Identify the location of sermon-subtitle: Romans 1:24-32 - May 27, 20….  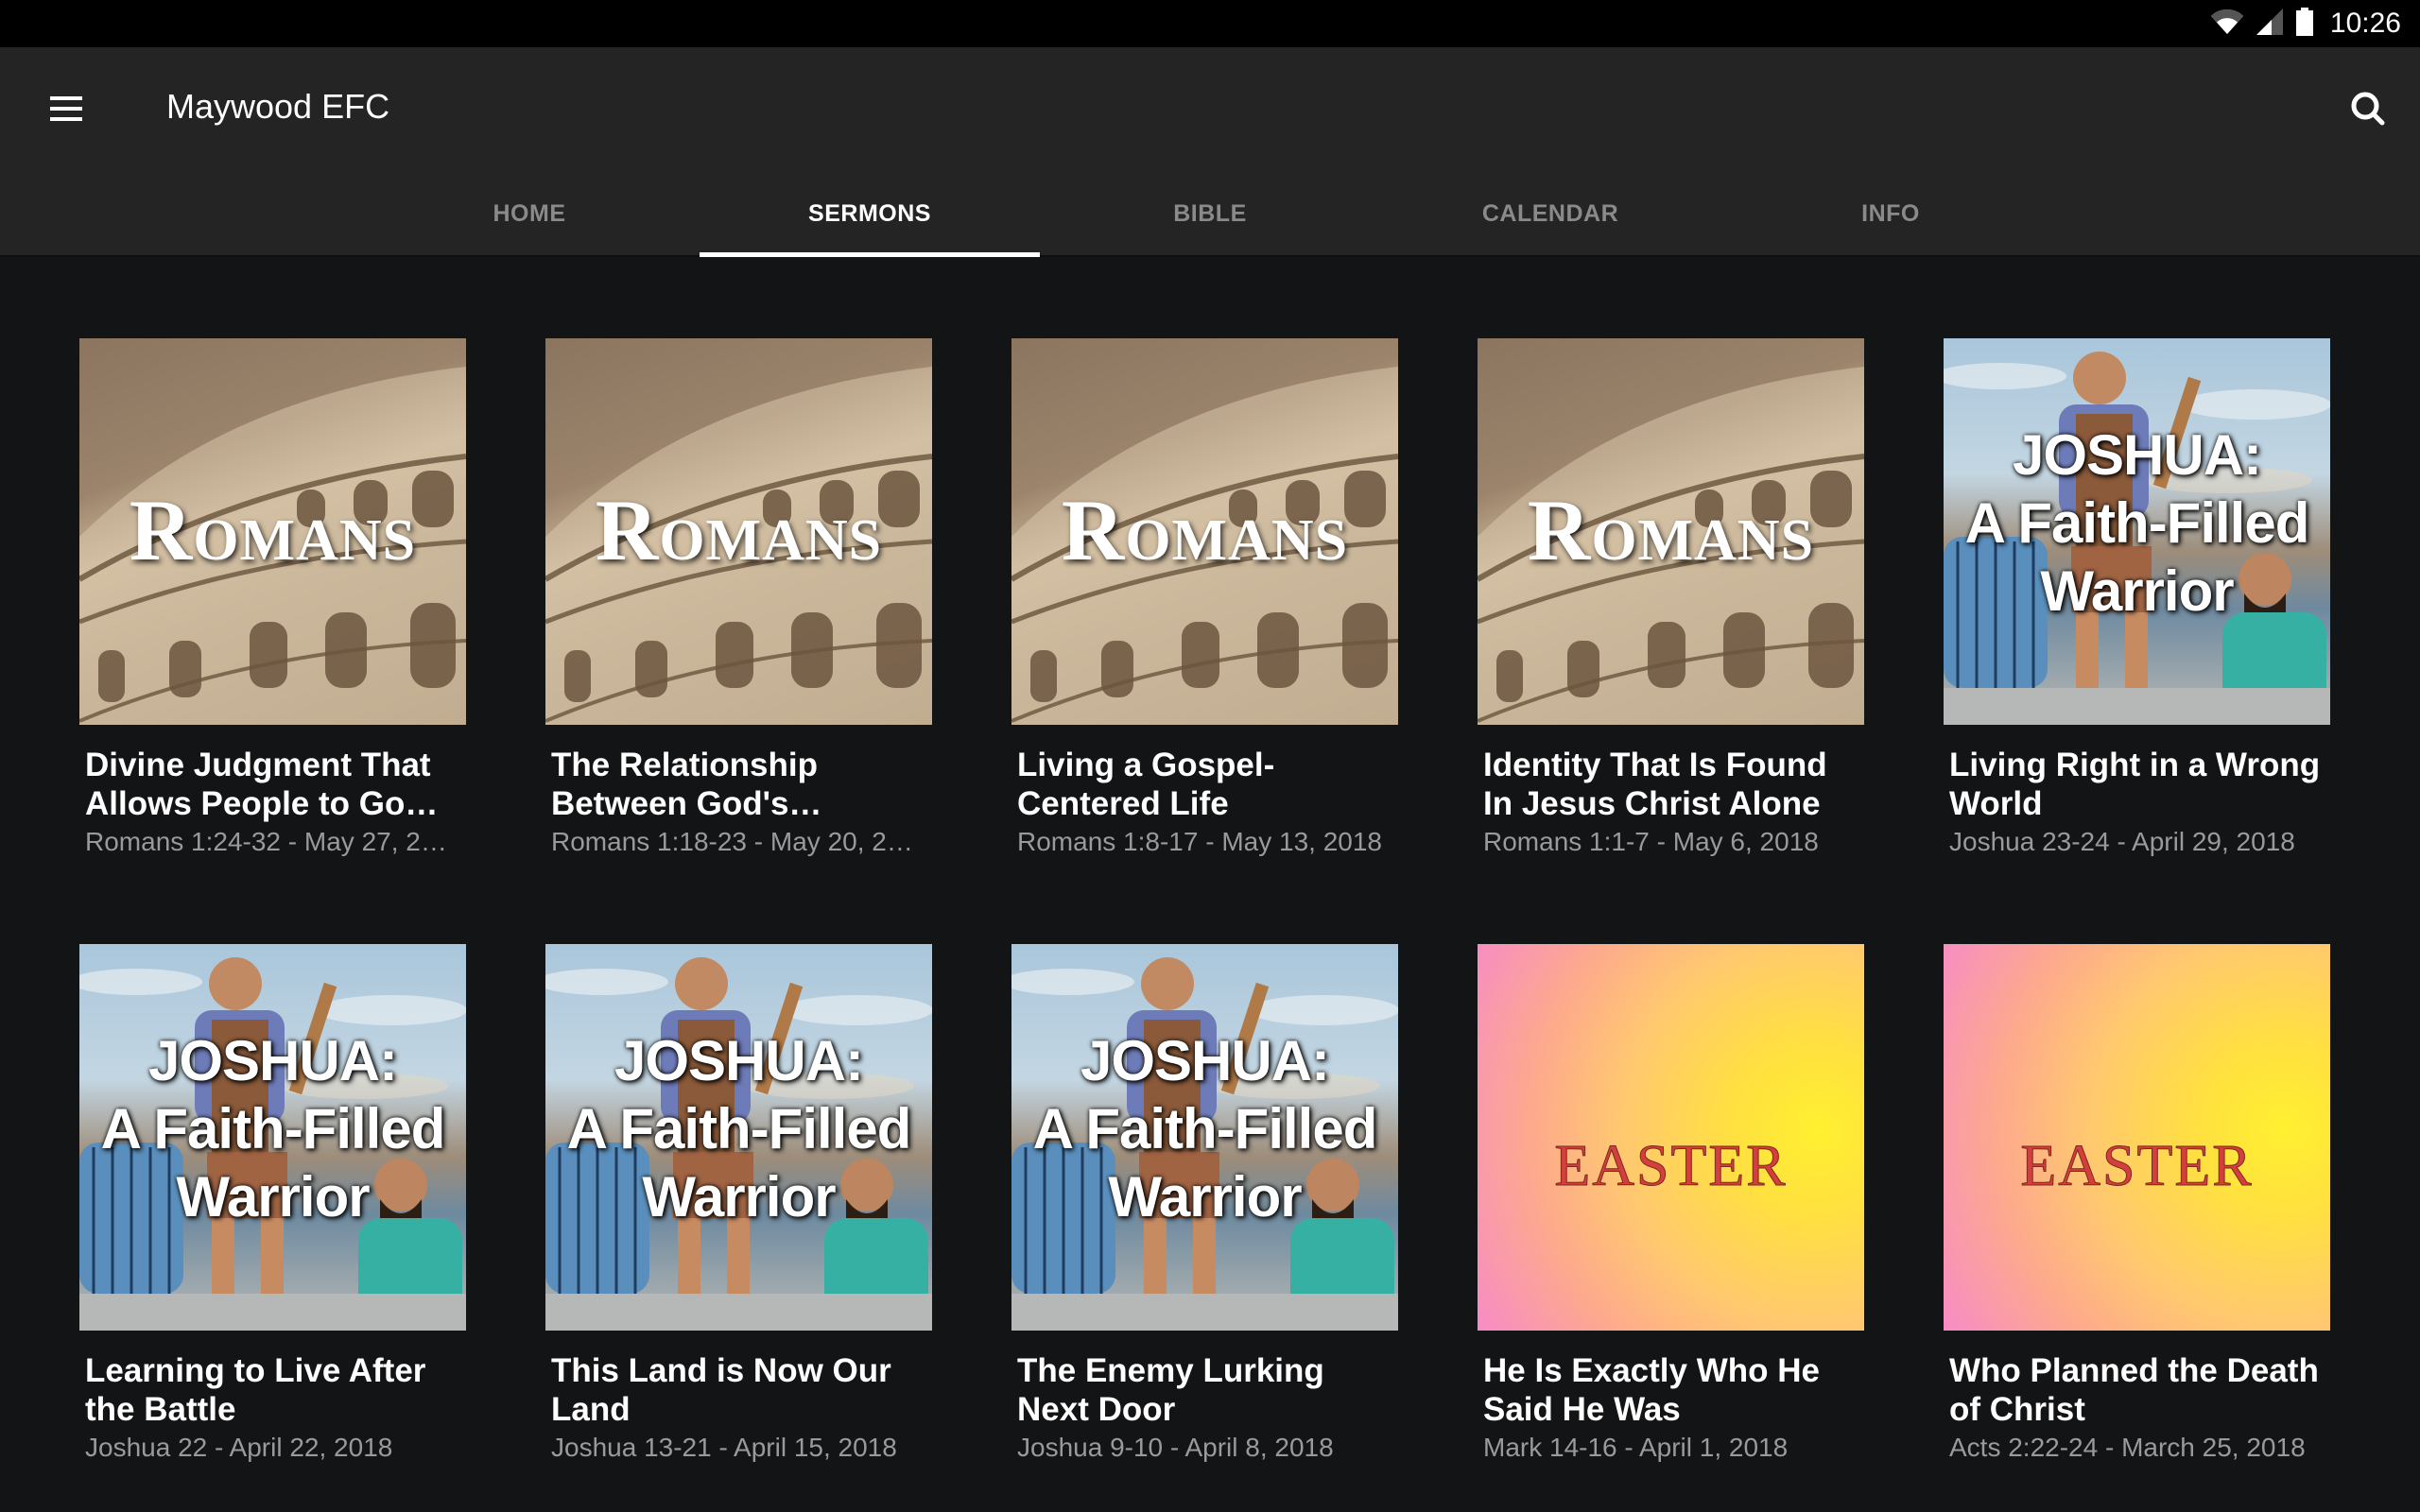
(270, 841).